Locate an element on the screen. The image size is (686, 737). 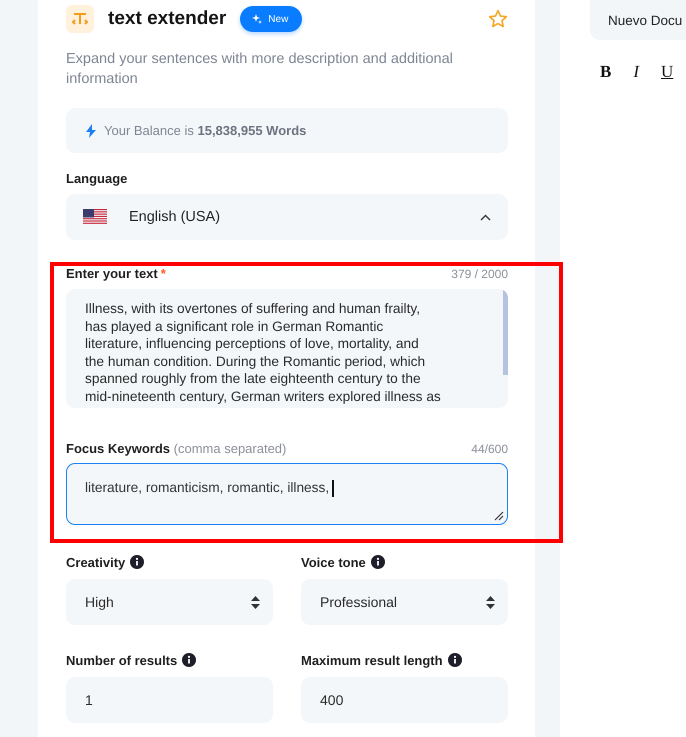
format-button: U is located at coordinates (667, 72).